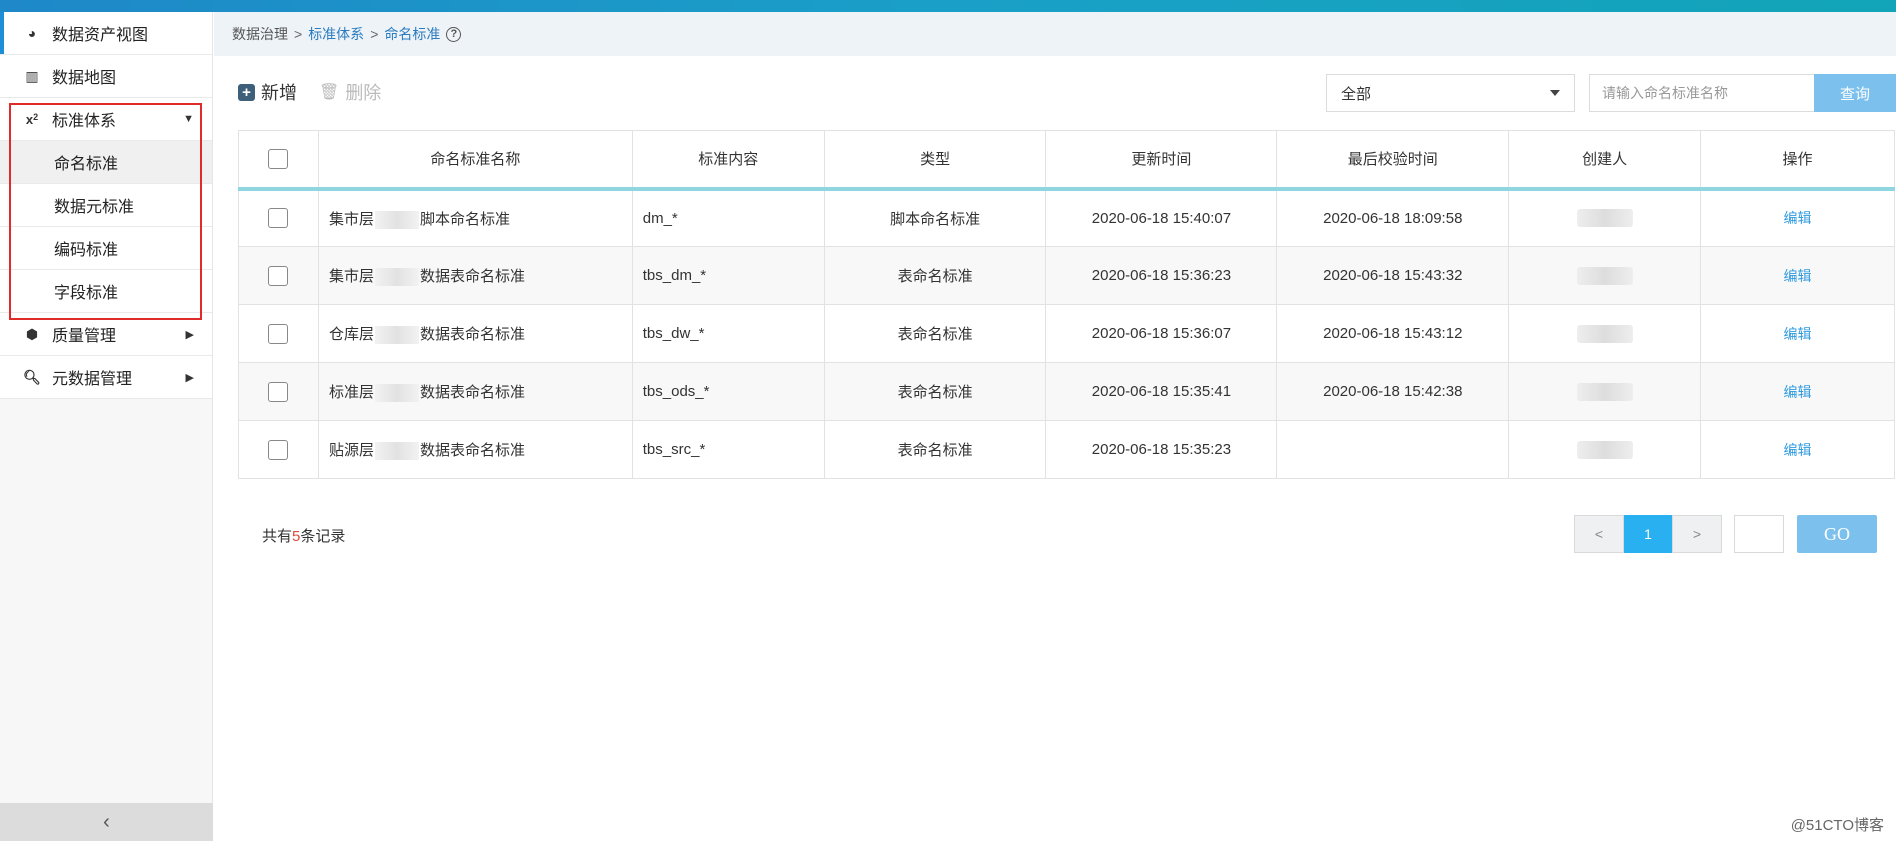 The image size is (1896, 841). I want to click on column-header: 最后校验时间, so click(1393, 160).